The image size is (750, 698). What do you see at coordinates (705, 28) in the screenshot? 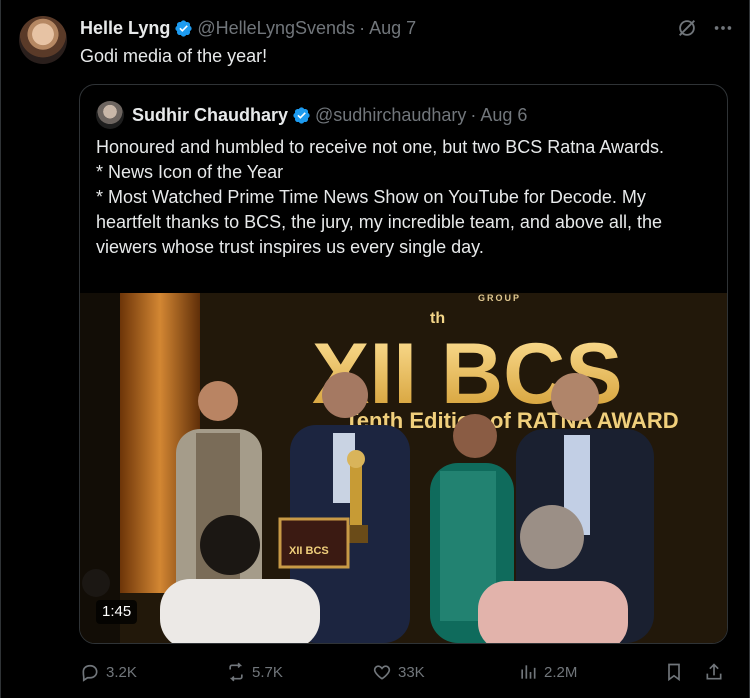
I see `tweet-top-actions` at bounding box center [705, 28].